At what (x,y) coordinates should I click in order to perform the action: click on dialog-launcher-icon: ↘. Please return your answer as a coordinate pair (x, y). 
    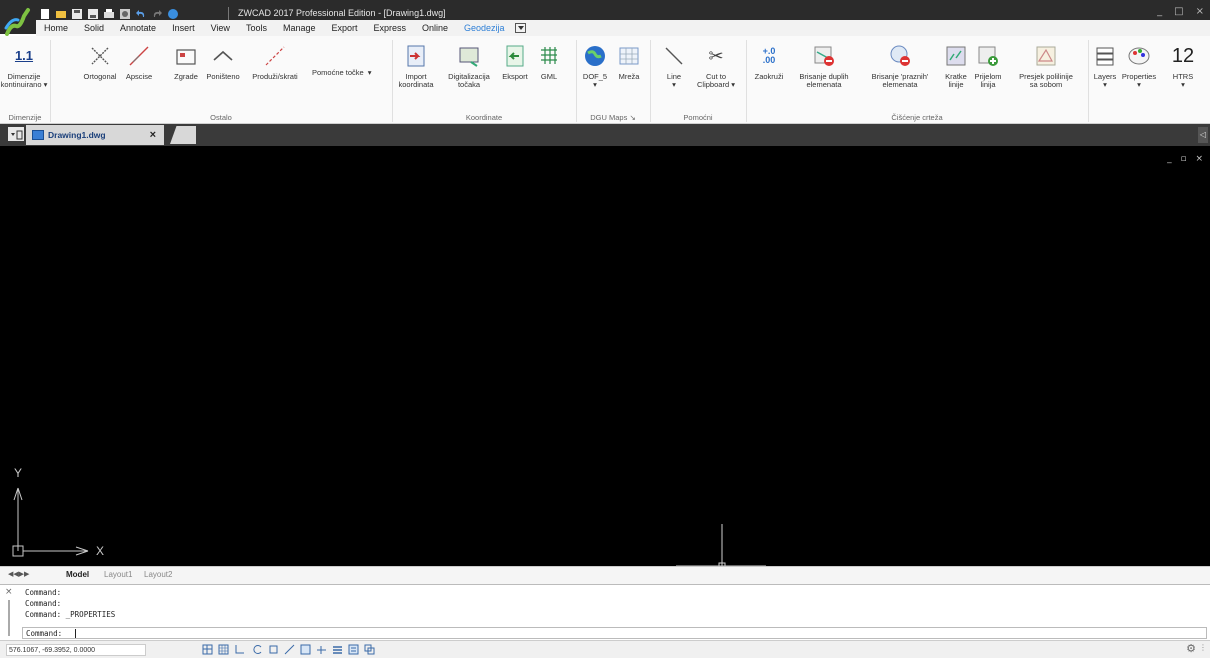
    Looking at the image, I should click on (632, 117).